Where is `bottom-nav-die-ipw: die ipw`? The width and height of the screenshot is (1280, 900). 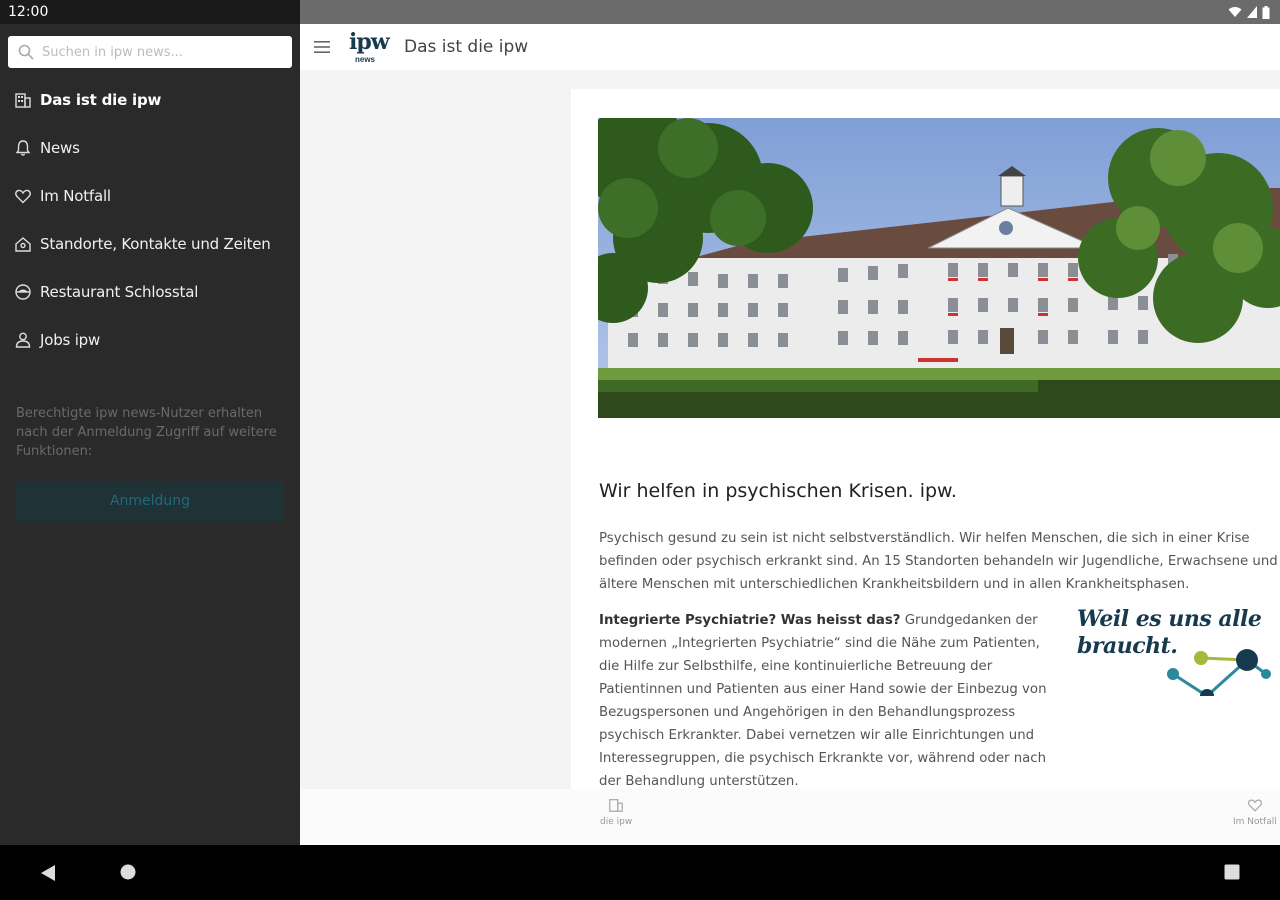
bottom-nav-die-ipw: die ipw is located at coordinates (616, 812).